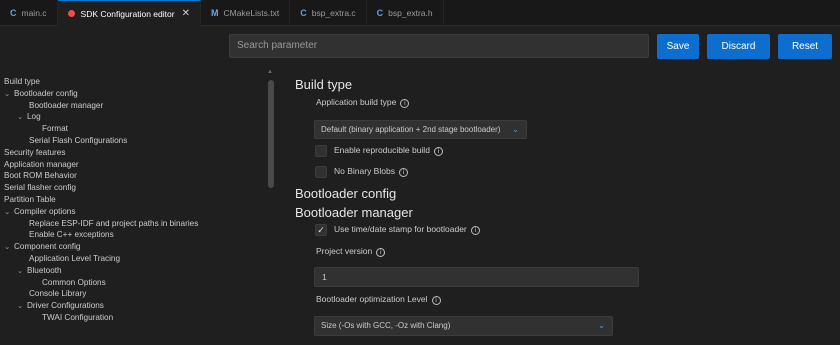 Image resolution: width=840 pixels, height=345 pixels. What do you see at coordinates (114, 94) in the screenshot?
I see `tree-item: ⌄ Bootloader config` at bounding box center [114, 94].